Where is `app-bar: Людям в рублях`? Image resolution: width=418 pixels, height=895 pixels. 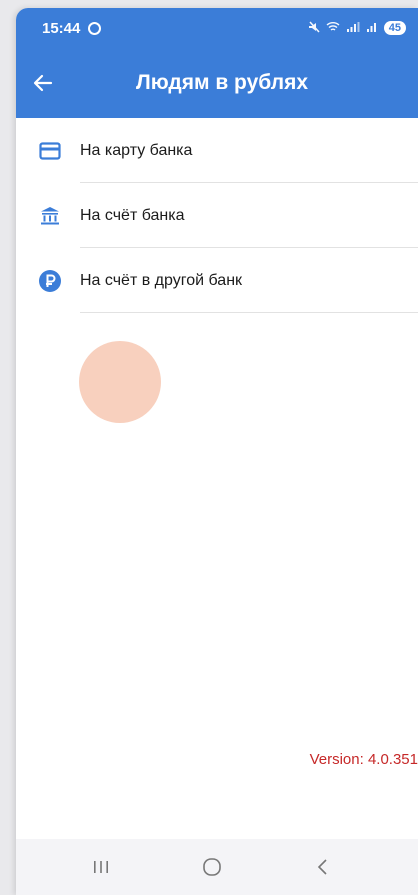 app-bar: Людям в рублях is located at coordinates (217, 83).